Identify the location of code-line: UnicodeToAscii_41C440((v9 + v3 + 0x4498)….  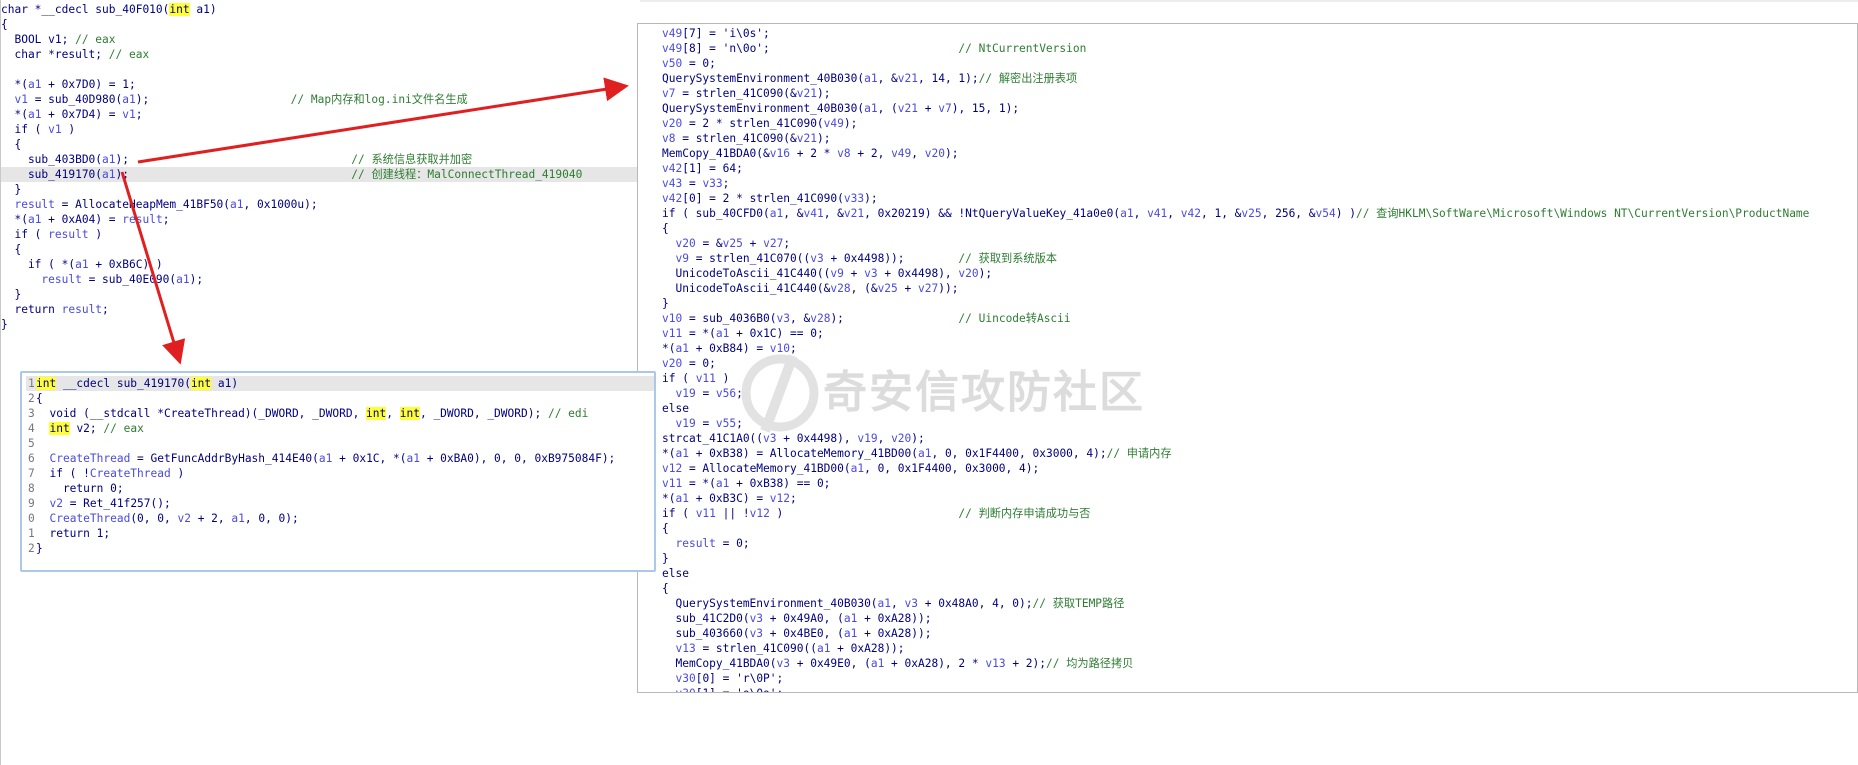
(1259, 273).